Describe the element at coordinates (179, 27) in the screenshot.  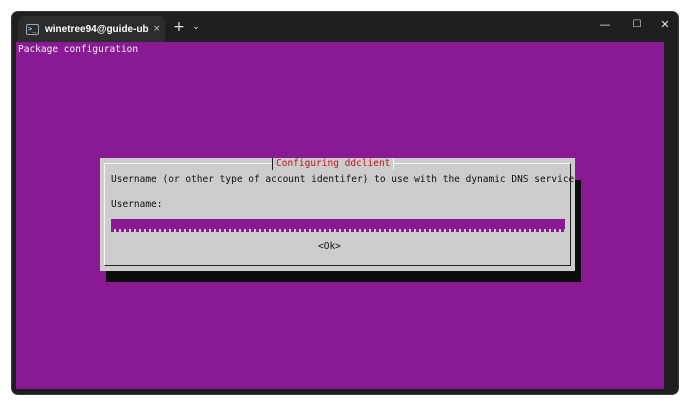
I see `new-tab-button: +` at that location.